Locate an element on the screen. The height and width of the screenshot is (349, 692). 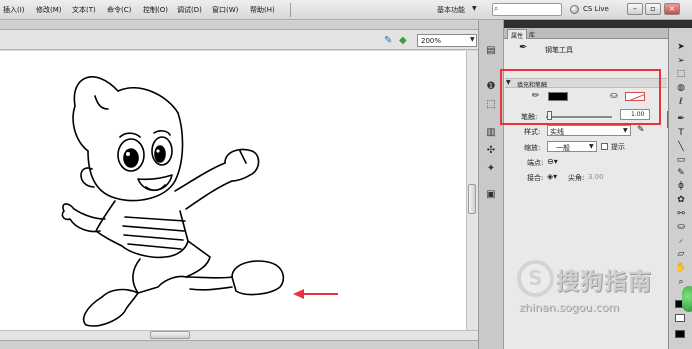
components-panel-icon: ✣ is located at coordinates (491, 151).